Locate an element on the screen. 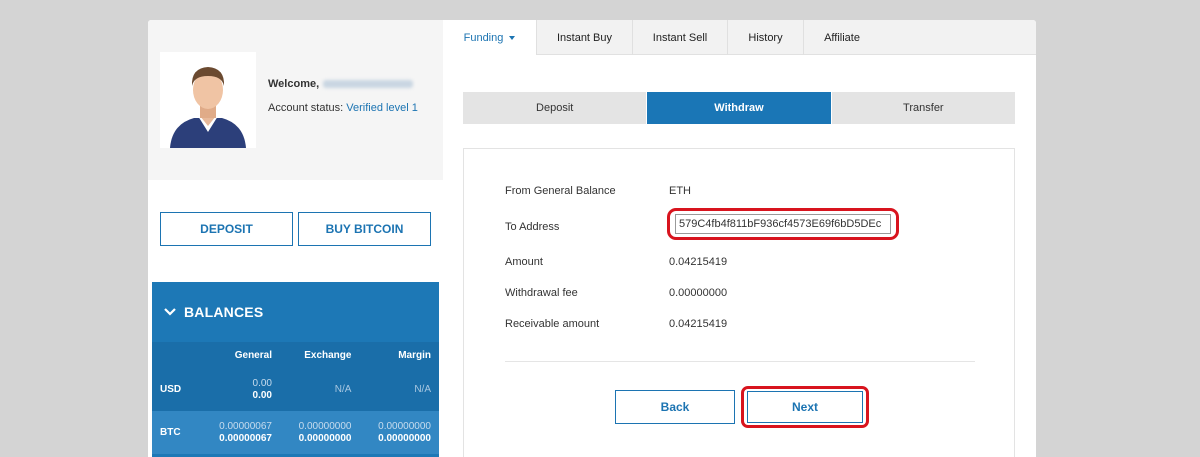 The width and height of the screenshot is (1200, 457). next-highlight: Next is located at coordinates (805, 407).